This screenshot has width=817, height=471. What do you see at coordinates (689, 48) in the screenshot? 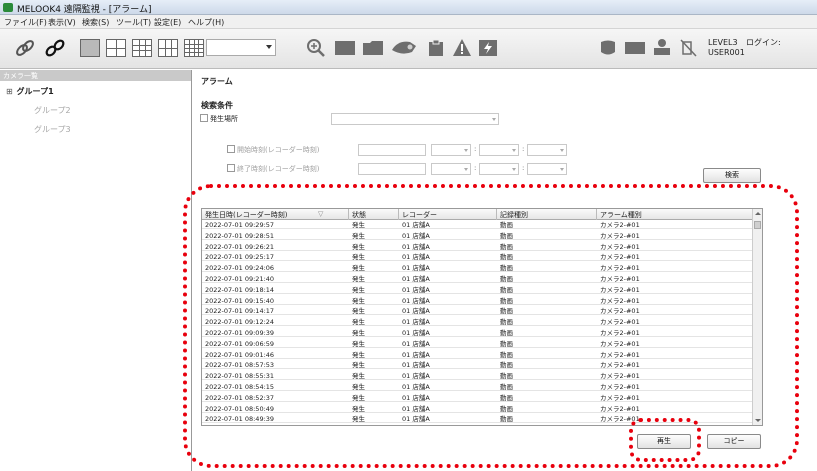
I see `mute-icon` at bounding box center [689, 48].